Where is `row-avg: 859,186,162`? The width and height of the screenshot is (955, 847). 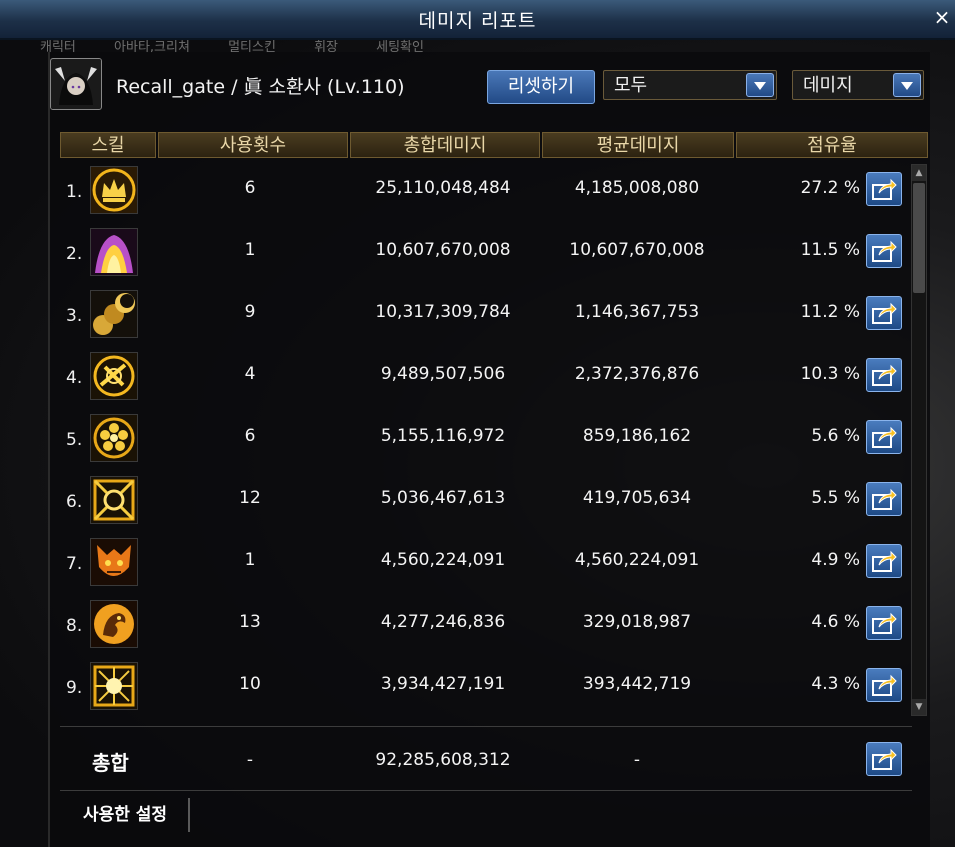
row-avg: 859,186,162 is located at coordinates (637, 436).